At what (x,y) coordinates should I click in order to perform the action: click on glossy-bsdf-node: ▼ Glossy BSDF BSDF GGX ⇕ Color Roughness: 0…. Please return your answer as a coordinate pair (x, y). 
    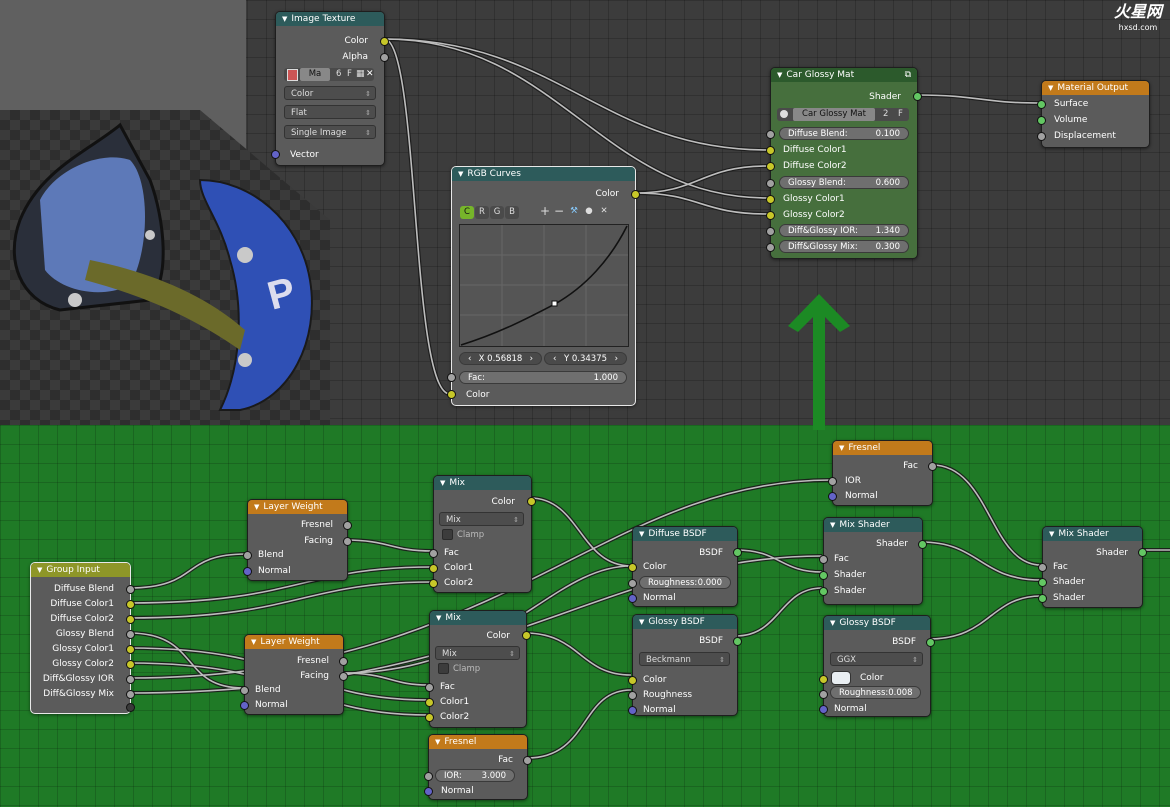
    Looking at the image, I should click on (877, 666).